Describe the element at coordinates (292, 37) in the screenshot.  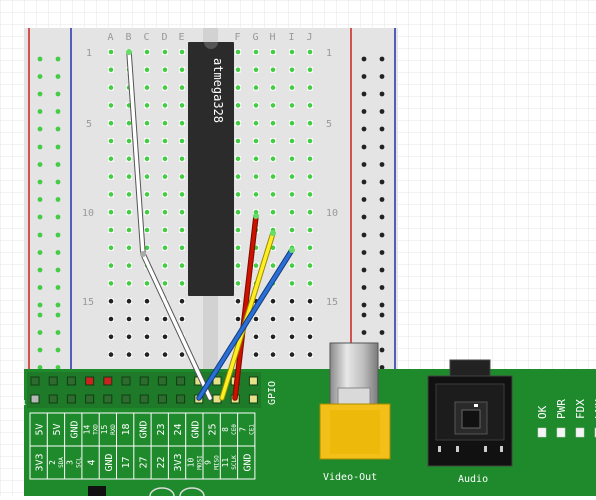
I see `column-letter-i: I` at that location.